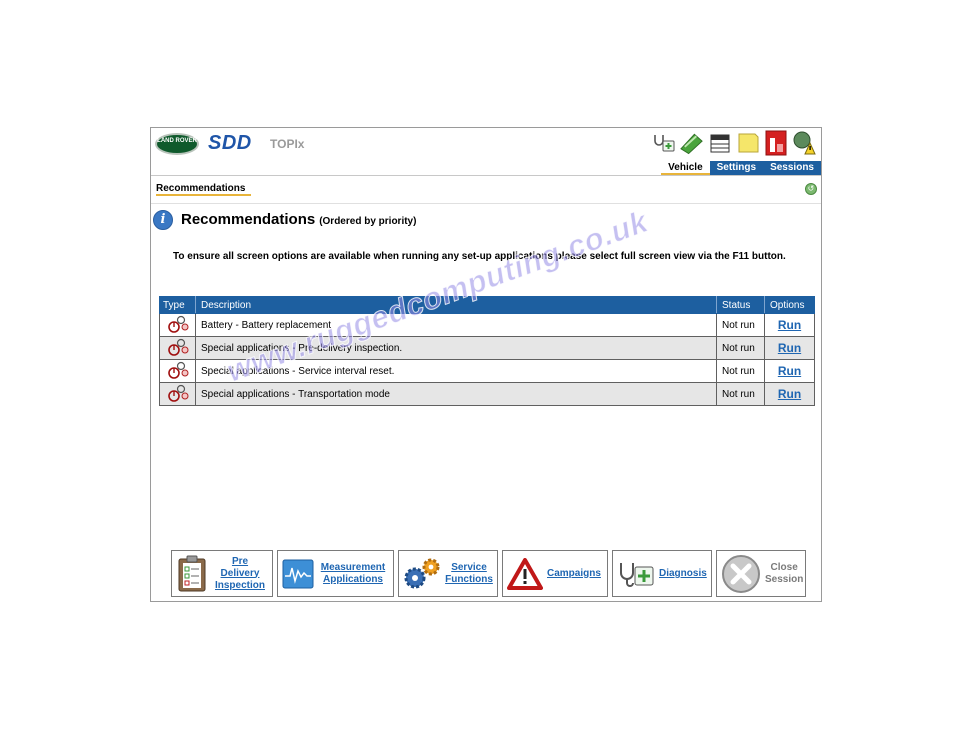  Describe the element at coordinates (525, 573) in the screenshot. I see `warning-triangle-icon` at that location.